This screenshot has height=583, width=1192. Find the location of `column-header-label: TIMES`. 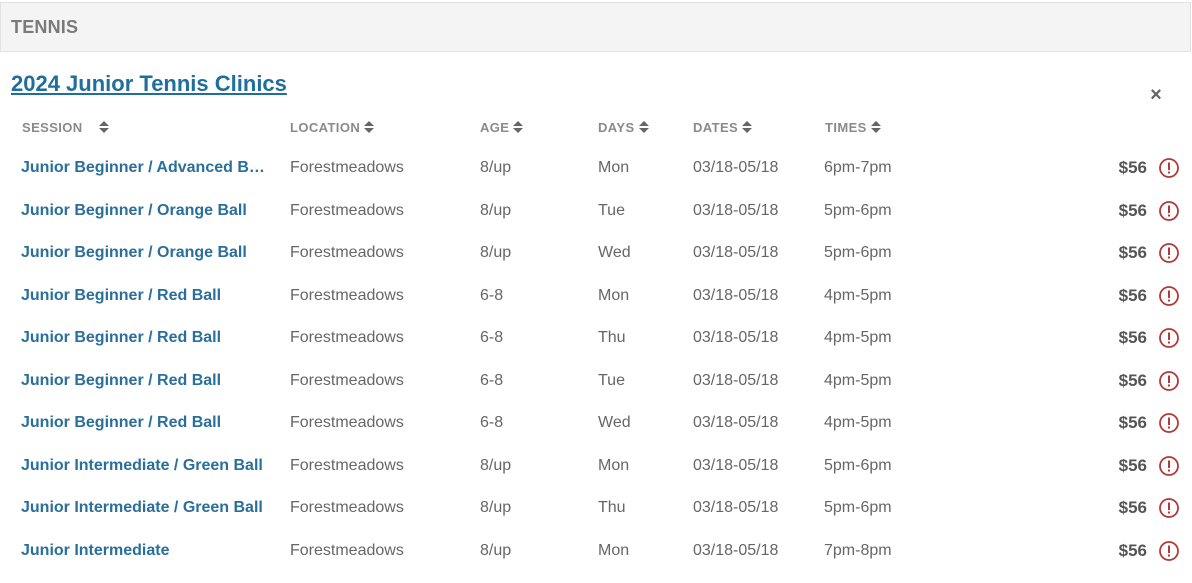

column-header-label: TIMES is located at coordinates (846, 127).